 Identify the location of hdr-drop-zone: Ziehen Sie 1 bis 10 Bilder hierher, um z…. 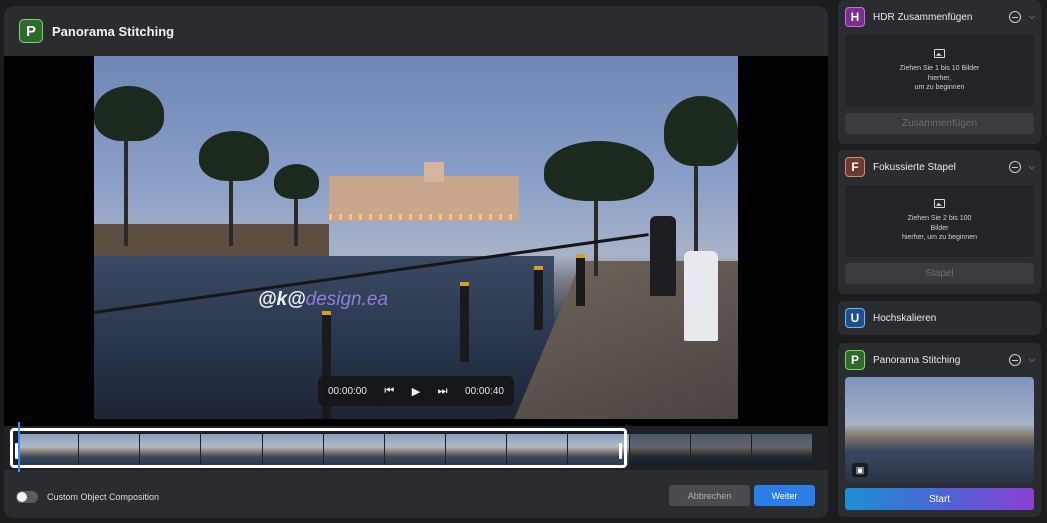
(939, 71).